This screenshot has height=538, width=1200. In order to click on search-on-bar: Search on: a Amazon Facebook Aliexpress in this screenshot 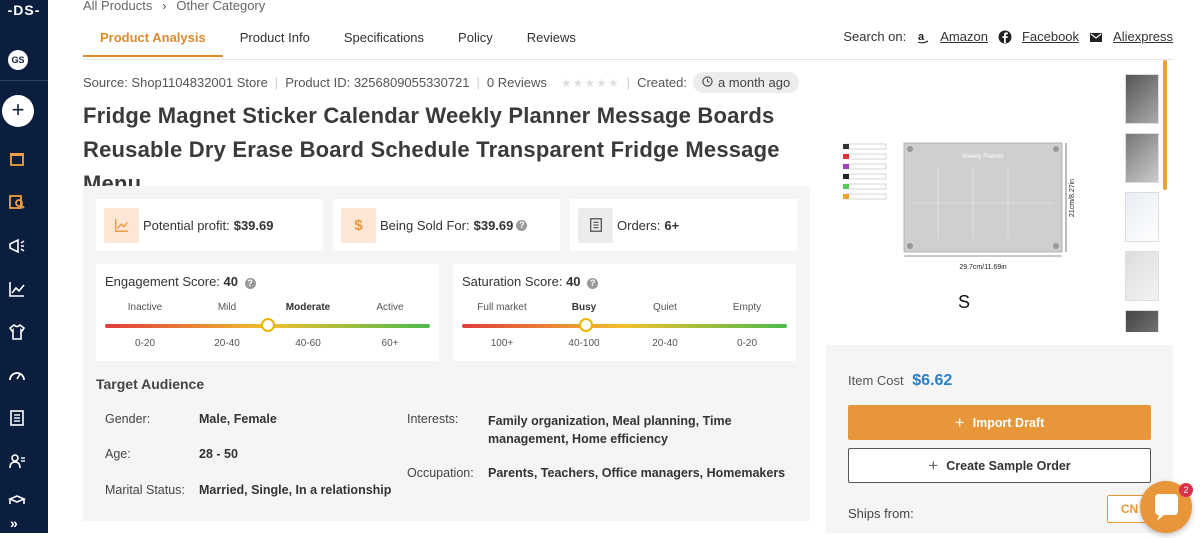, I will do `click(1008, 36)`.